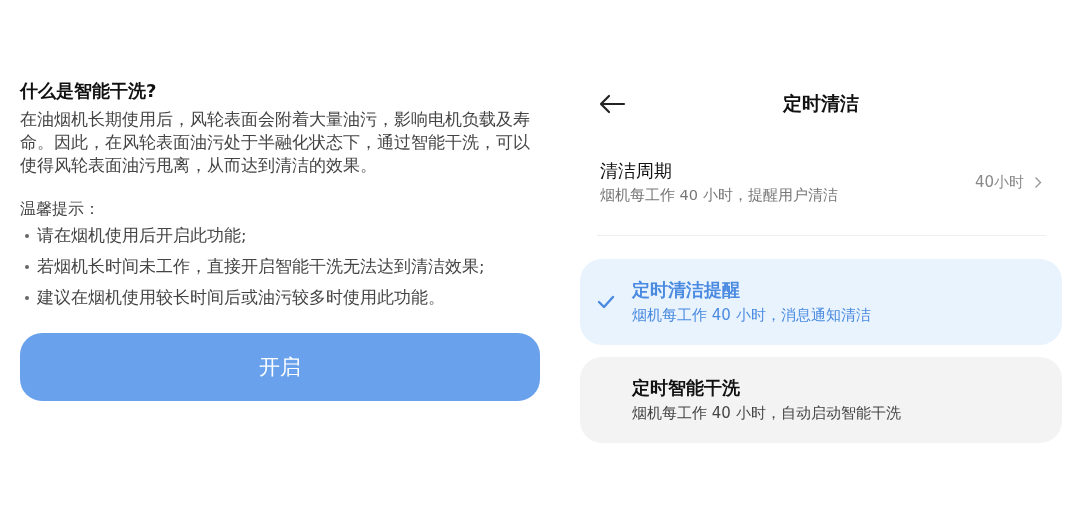 The image size is (1080, 532). Describe the element at coordinates (89, 91) in the screenshot. I see `section-title: 什么是智能干洗?` at that location.